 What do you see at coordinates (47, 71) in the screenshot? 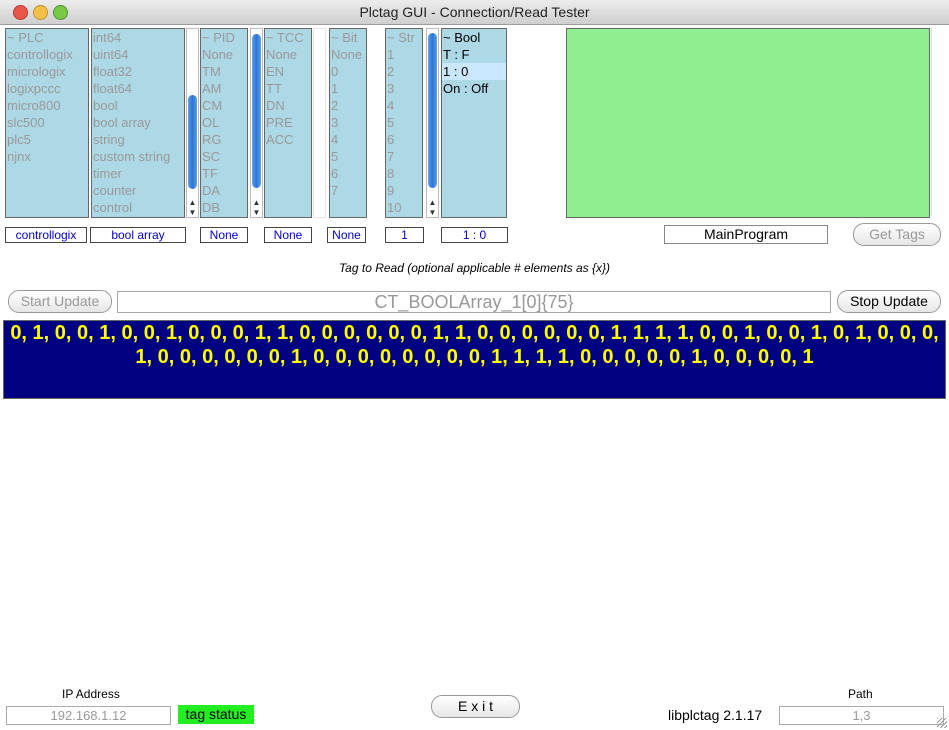
I see `list-item: micrologix` at bounding box center [47, 71].